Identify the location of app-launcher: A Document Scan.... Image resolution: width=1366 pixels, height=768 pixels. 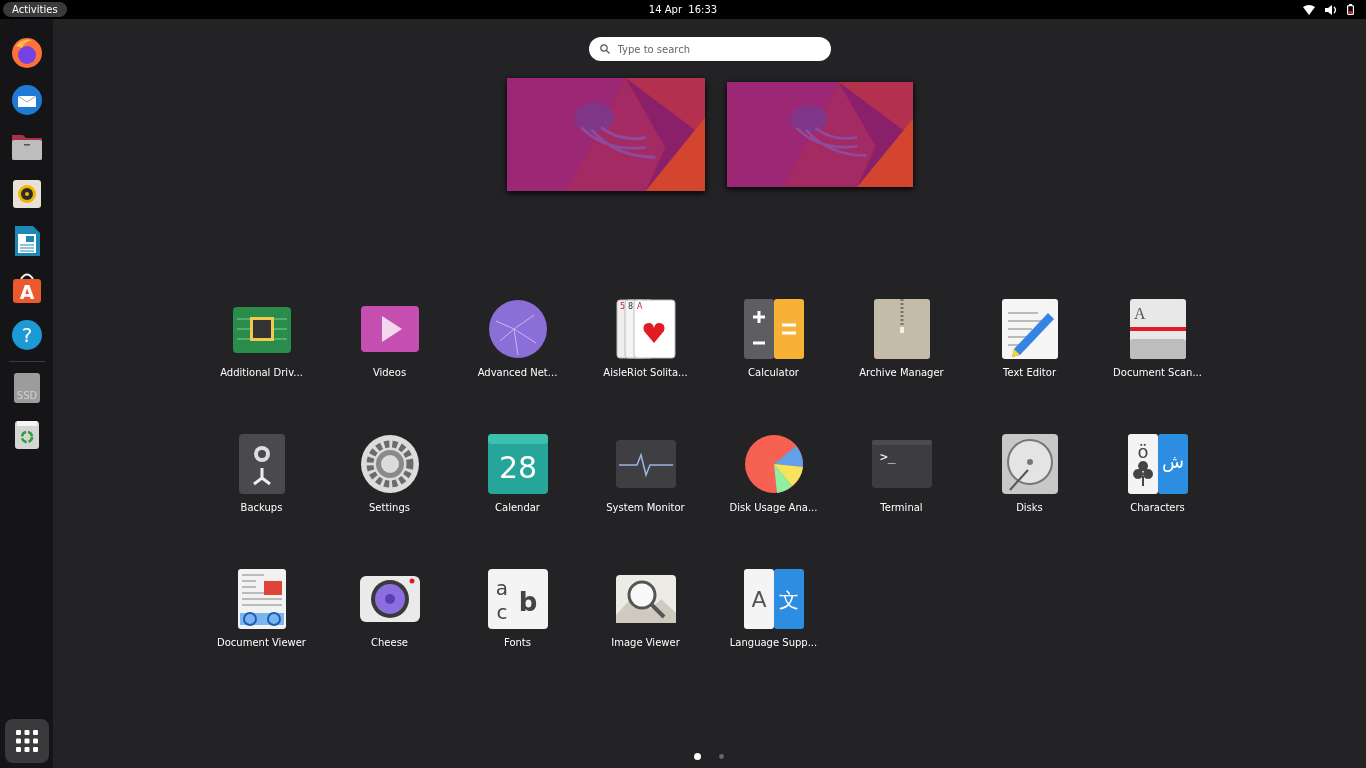
(1157, 353).